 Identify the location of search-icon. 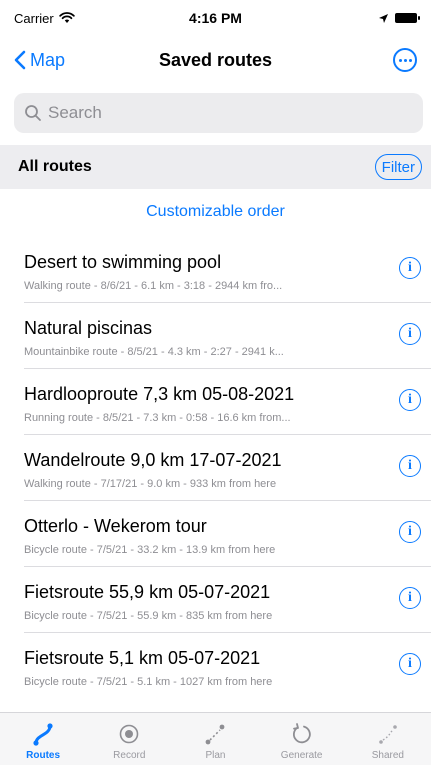
(33, 113).